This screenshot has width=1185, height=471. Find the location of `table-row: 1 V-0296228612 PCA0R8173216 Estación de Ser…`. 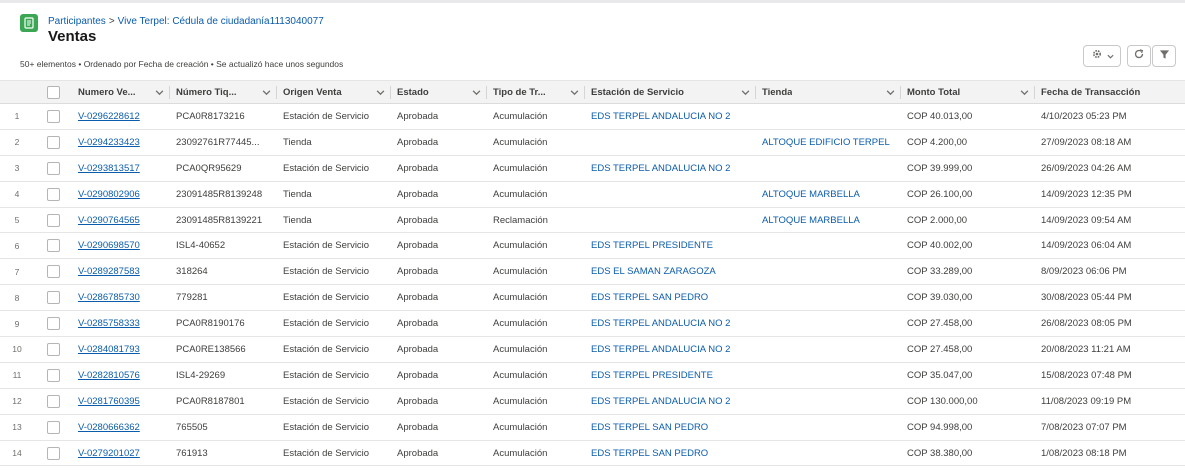

table-row: 1 V-0296228612 PCA0R8173216 Estación de Ser… is located at coordinates (592, 116).